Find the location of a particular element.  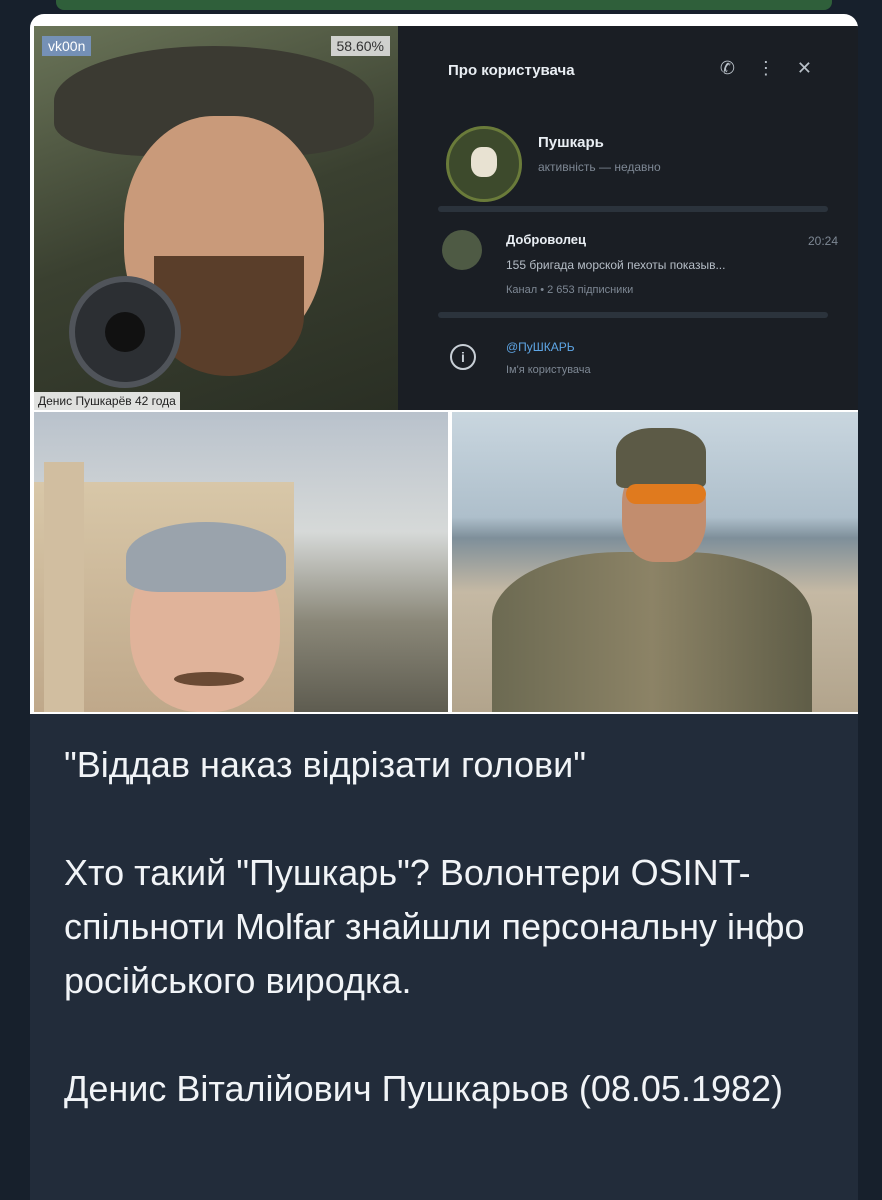

profile-actions: ✆⋮✕ is located at coordinates (777, 68).